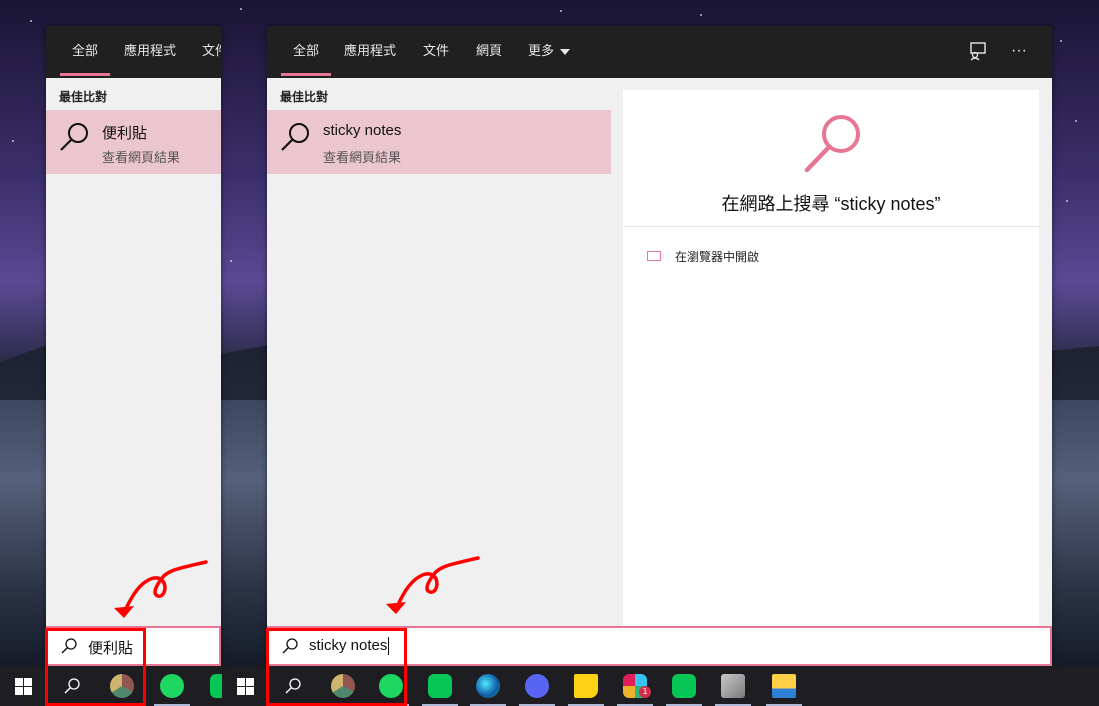 The image size is (1099, 706). I want to click on taskbar-media-player, so click(733, 686).